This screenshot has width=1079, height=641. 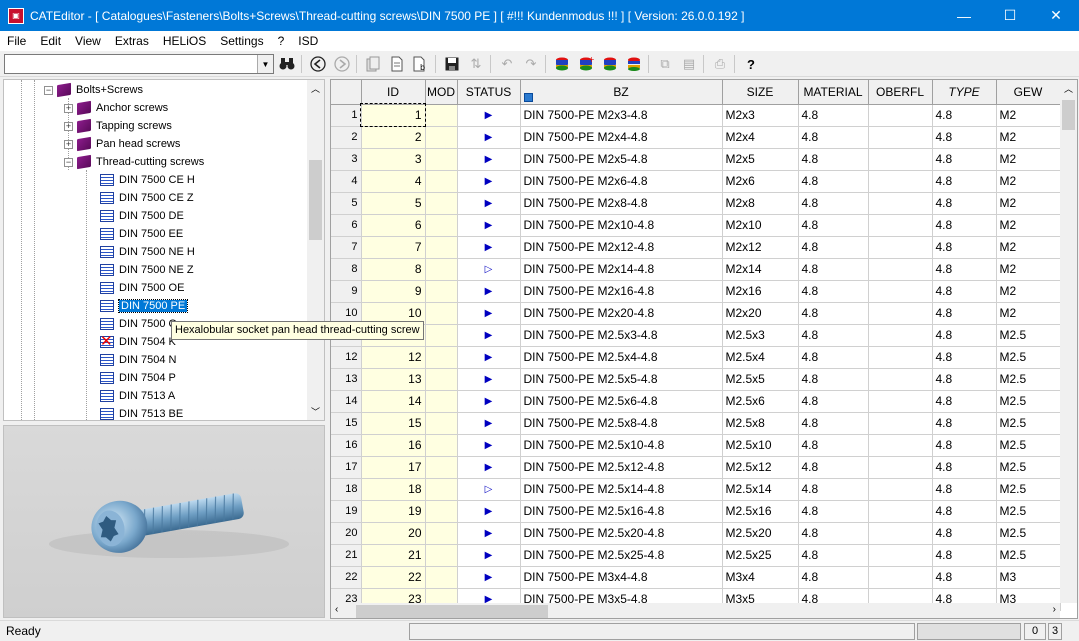 What do you see at coordinates (139, 64) in the screenshot?
I see `search-combobox: ▼` at bounding box center [139, 64].